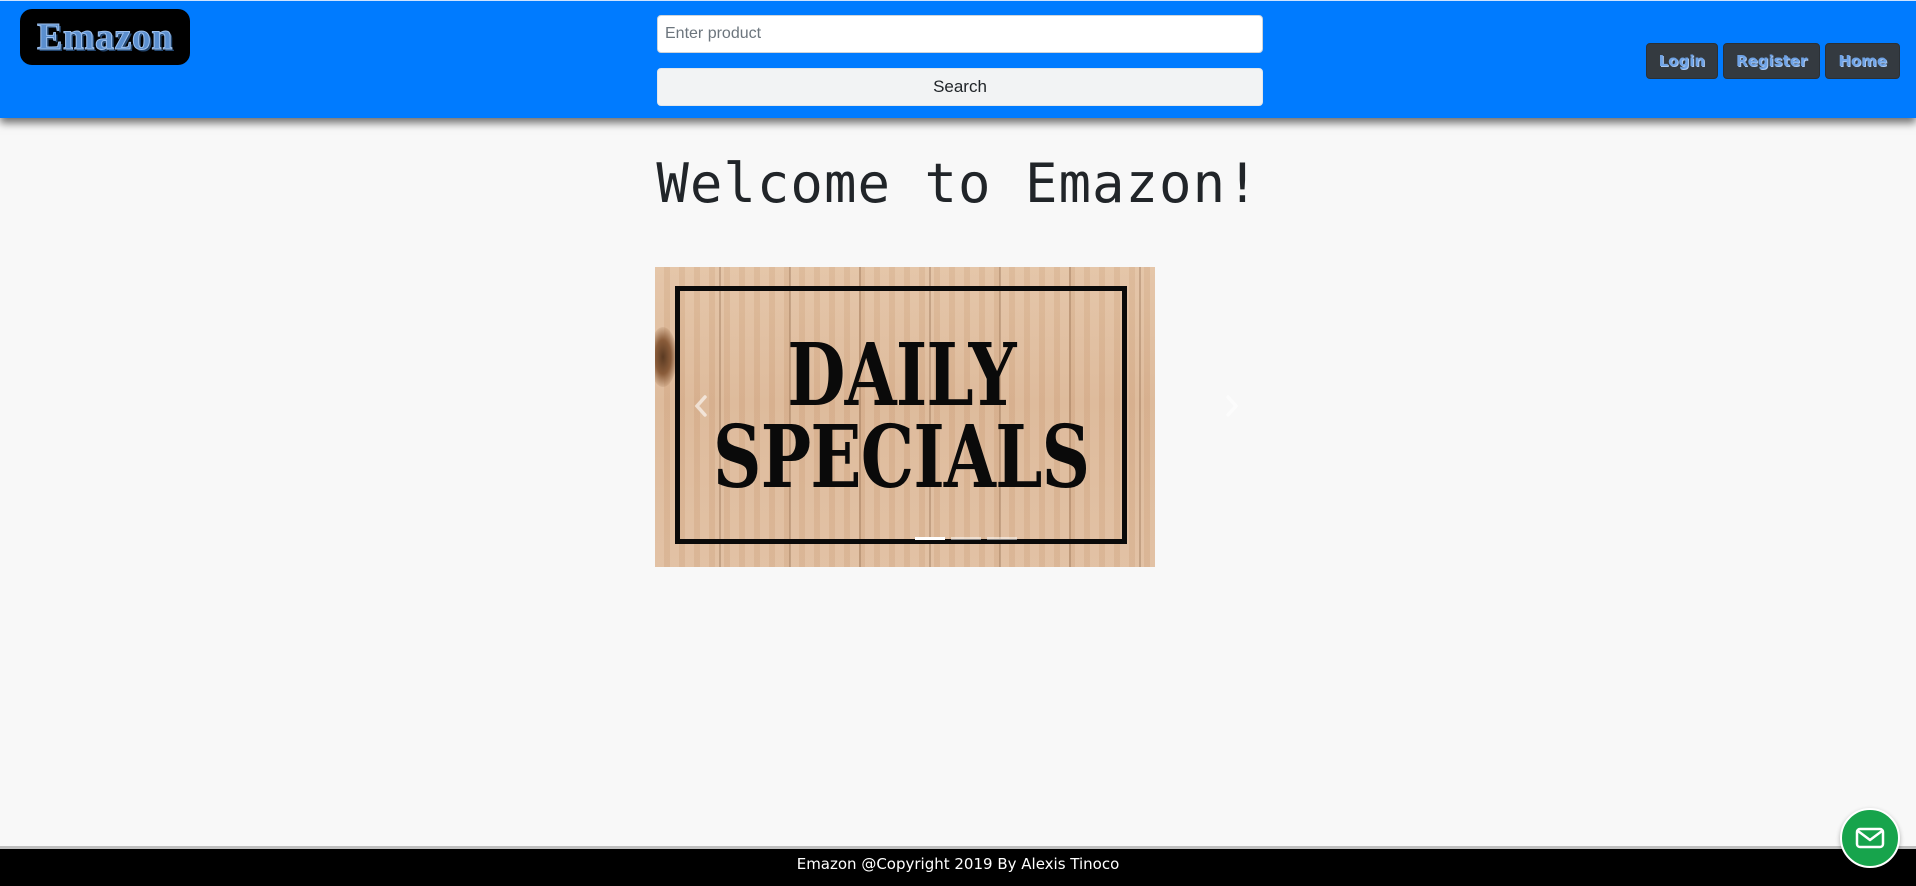  I want to click on chevron-right-icon, so click(1232, 406).